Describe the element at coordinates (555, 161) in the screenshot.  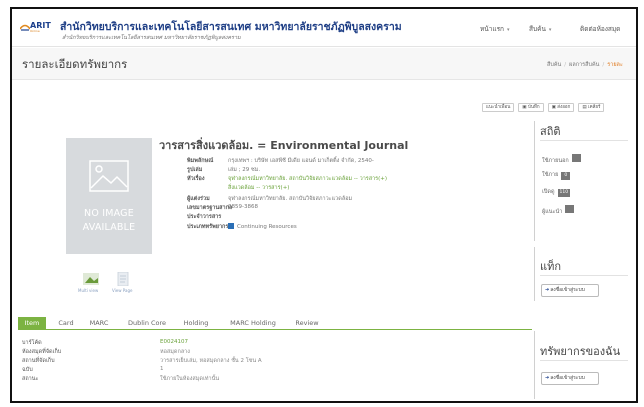
I see `stat-label: ใช้ภายนอก` at that location.